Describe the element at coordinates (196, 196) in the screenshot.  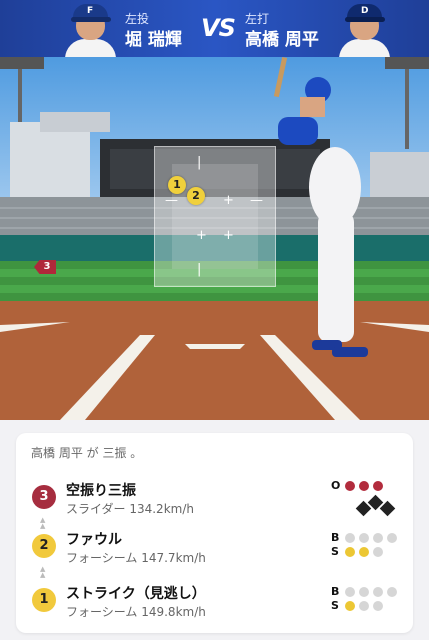
I see `pitch-marker-2: 2` at that location.